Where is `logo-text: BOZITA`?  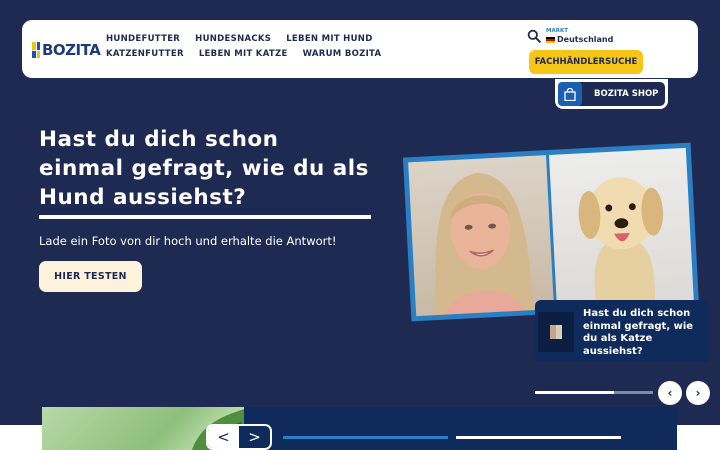 logo-text: BOZITA is located at coordinates (71, 50).